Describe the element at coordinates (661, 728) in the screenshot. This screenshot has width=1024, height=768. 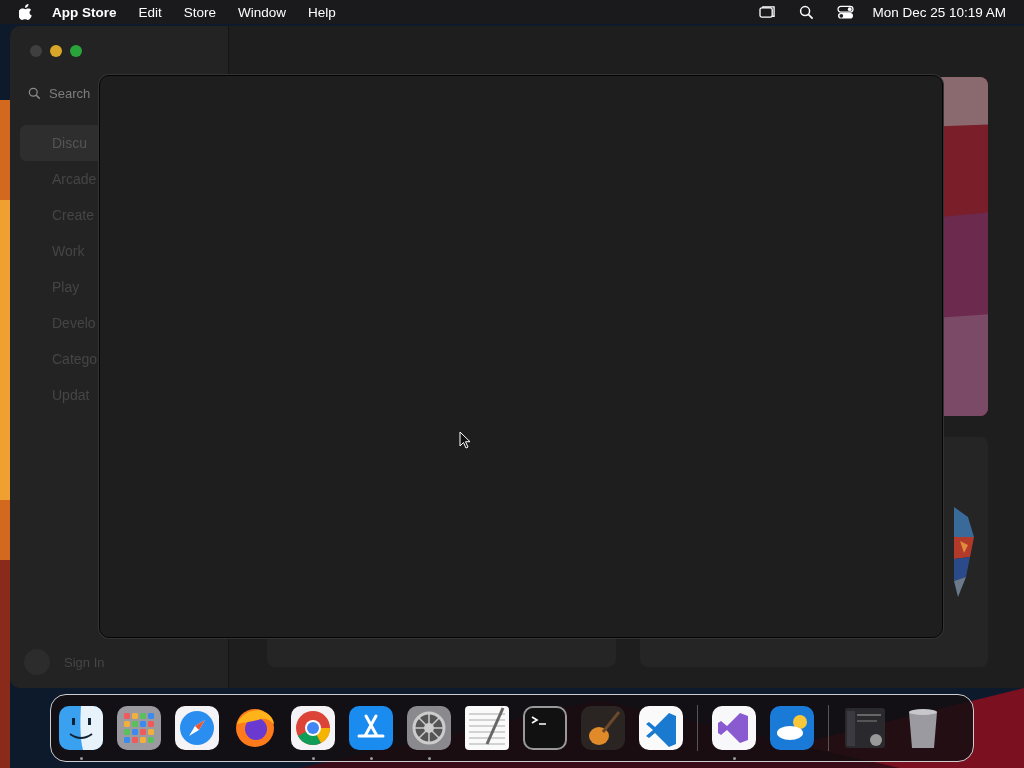
I see `code-editor-icon` at that location.